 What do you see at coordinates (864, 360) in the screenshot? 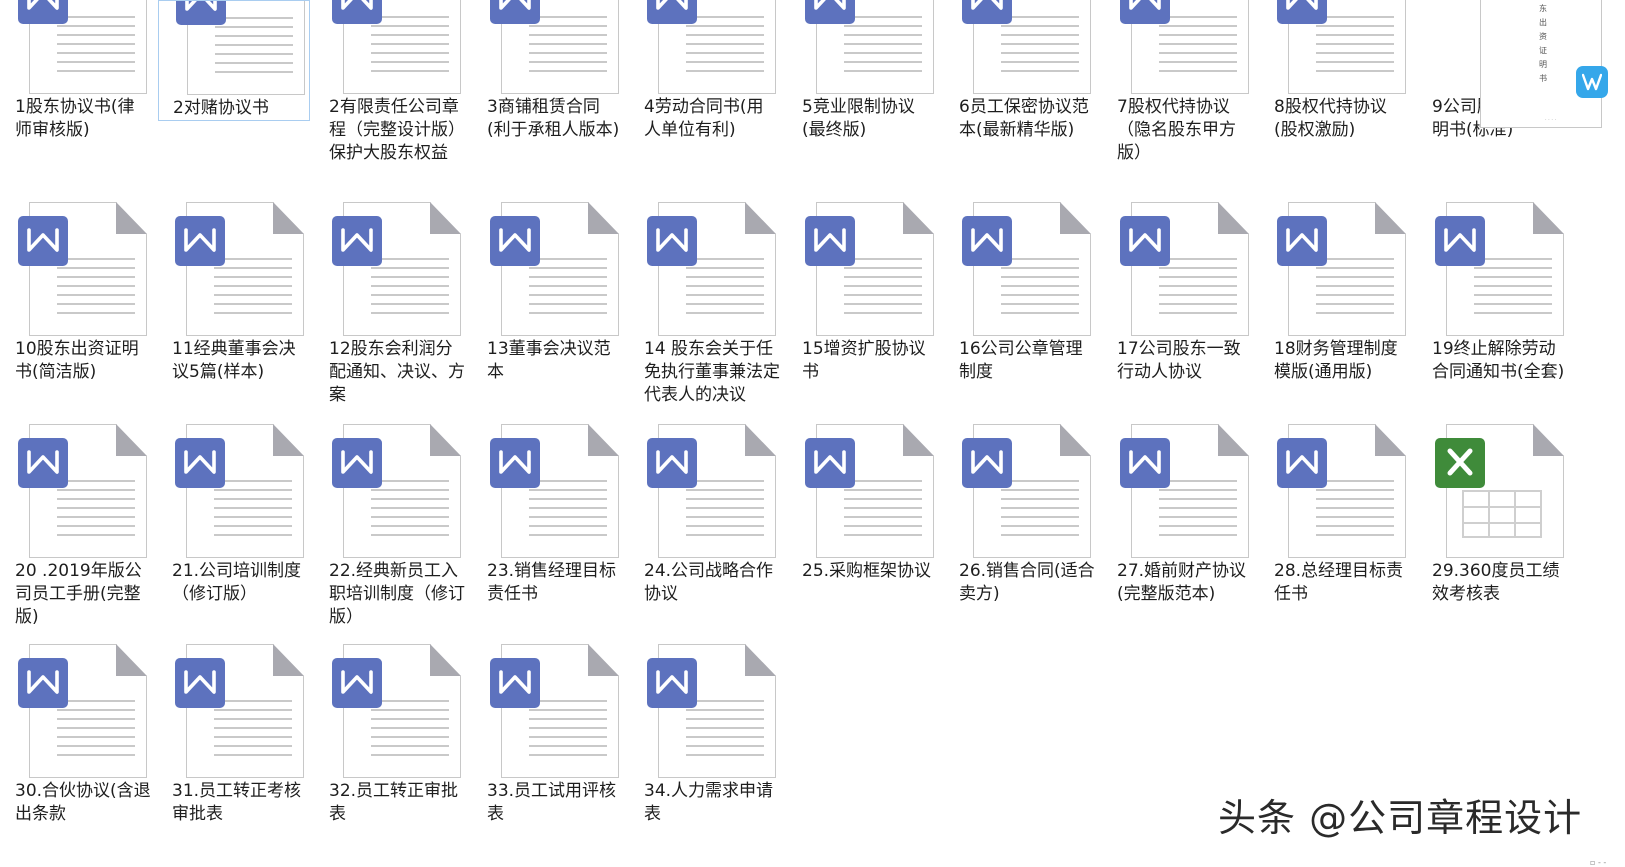
I see `file-name: 15增资扩股协议书` at bounding box center [864, 360].